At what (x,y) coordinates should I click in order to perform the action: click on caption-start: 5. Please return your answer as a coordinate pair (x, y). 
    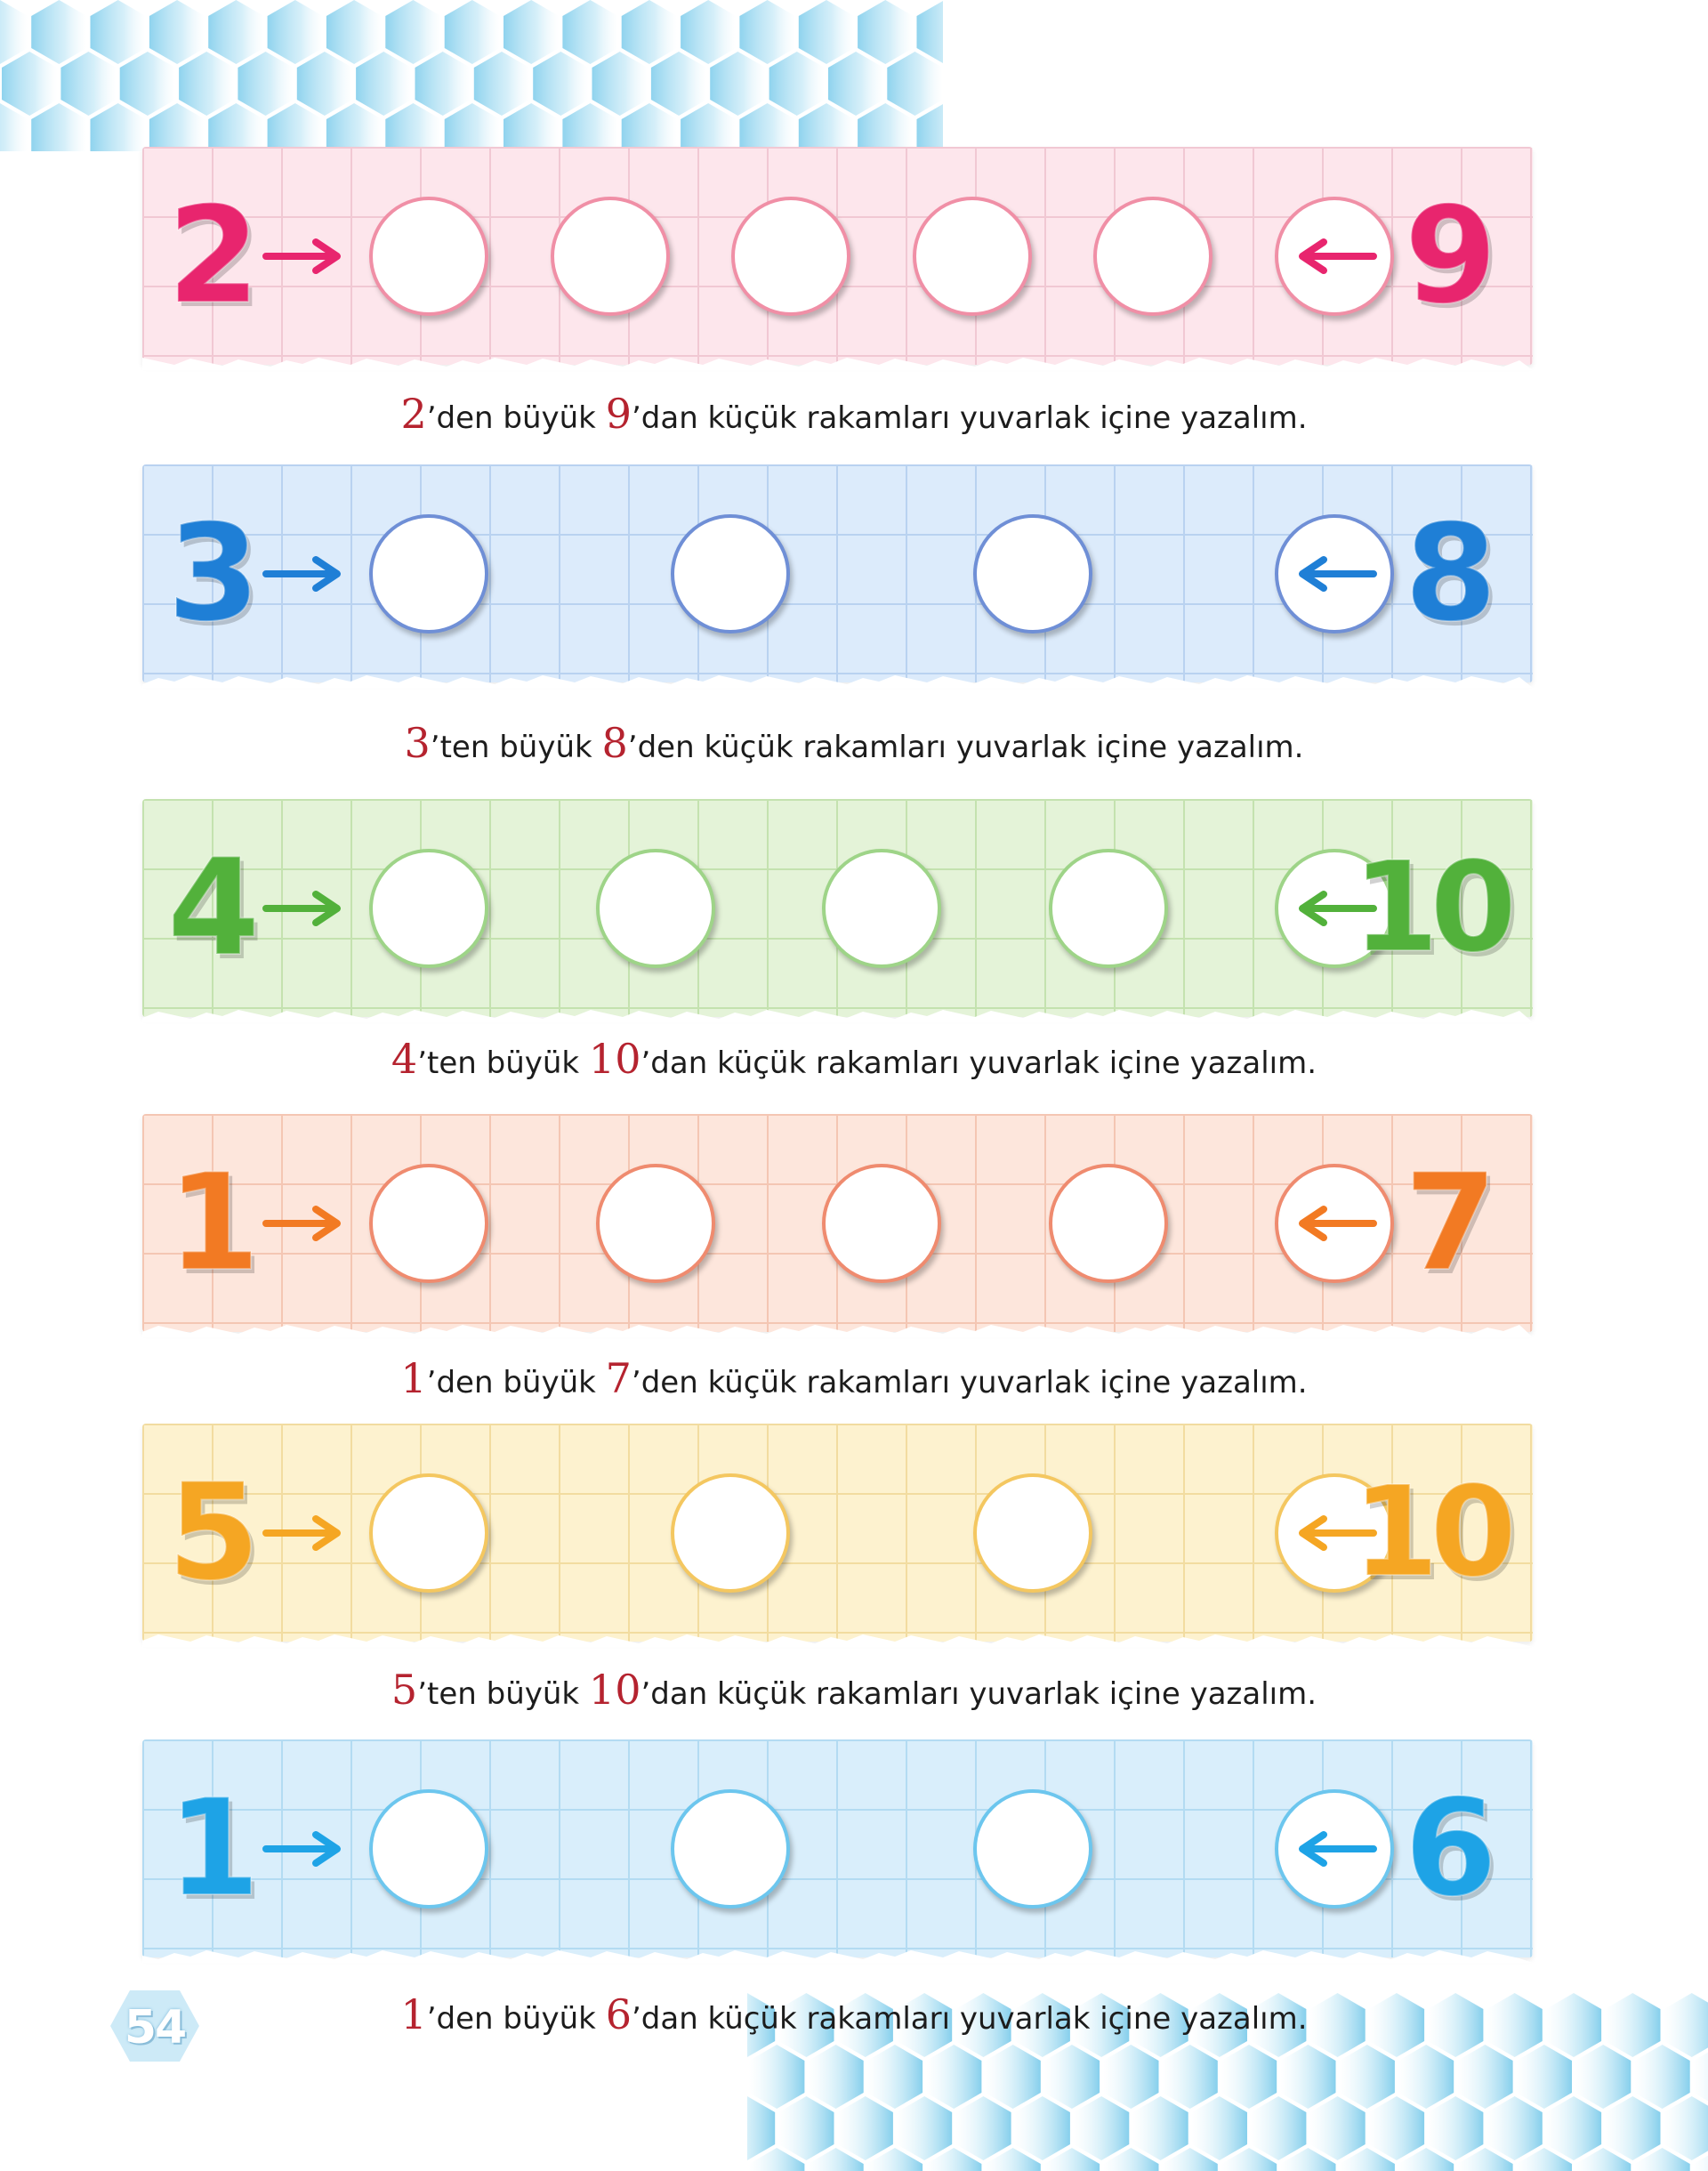
    Looking at the image, I should click on (404, 1690).